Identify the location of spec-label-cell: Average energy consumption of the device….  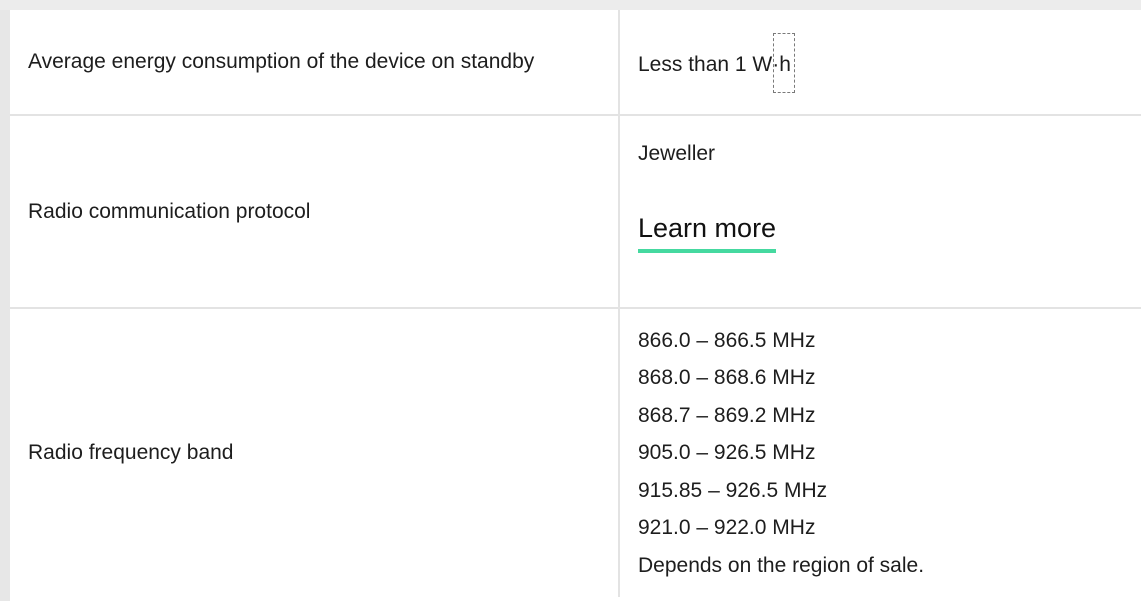
(315, 63).